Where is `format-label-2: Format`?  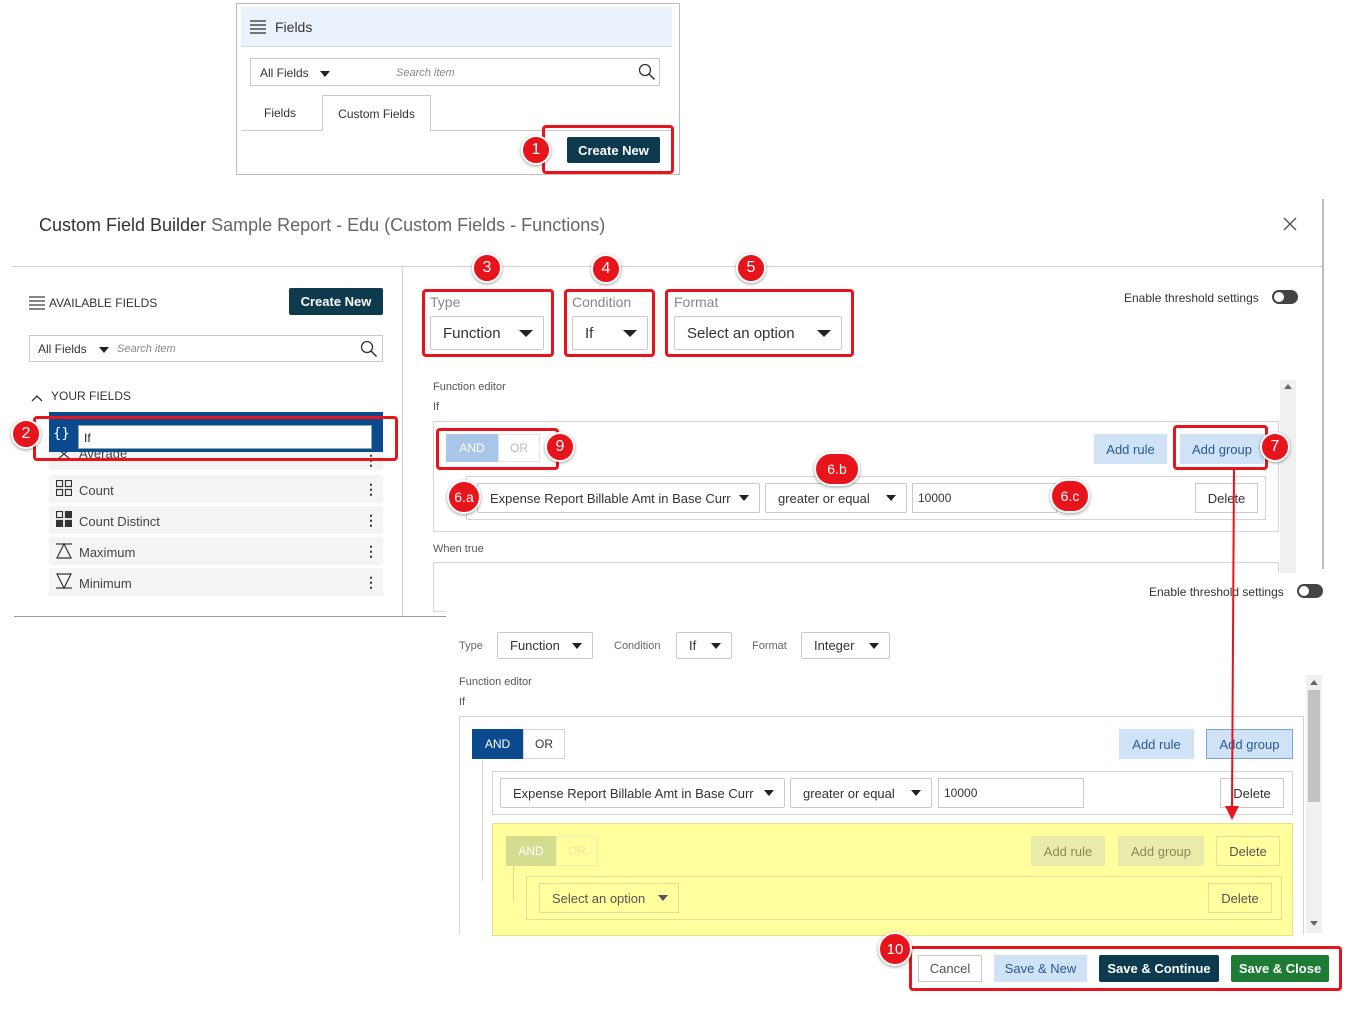
format-label-2: Format is located at coordinates (769, 646).